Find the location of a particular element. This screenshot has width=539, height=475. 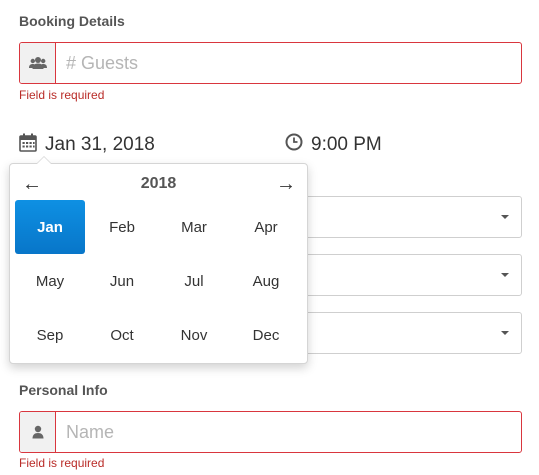

guests-input is located at coordinates (288, 63).